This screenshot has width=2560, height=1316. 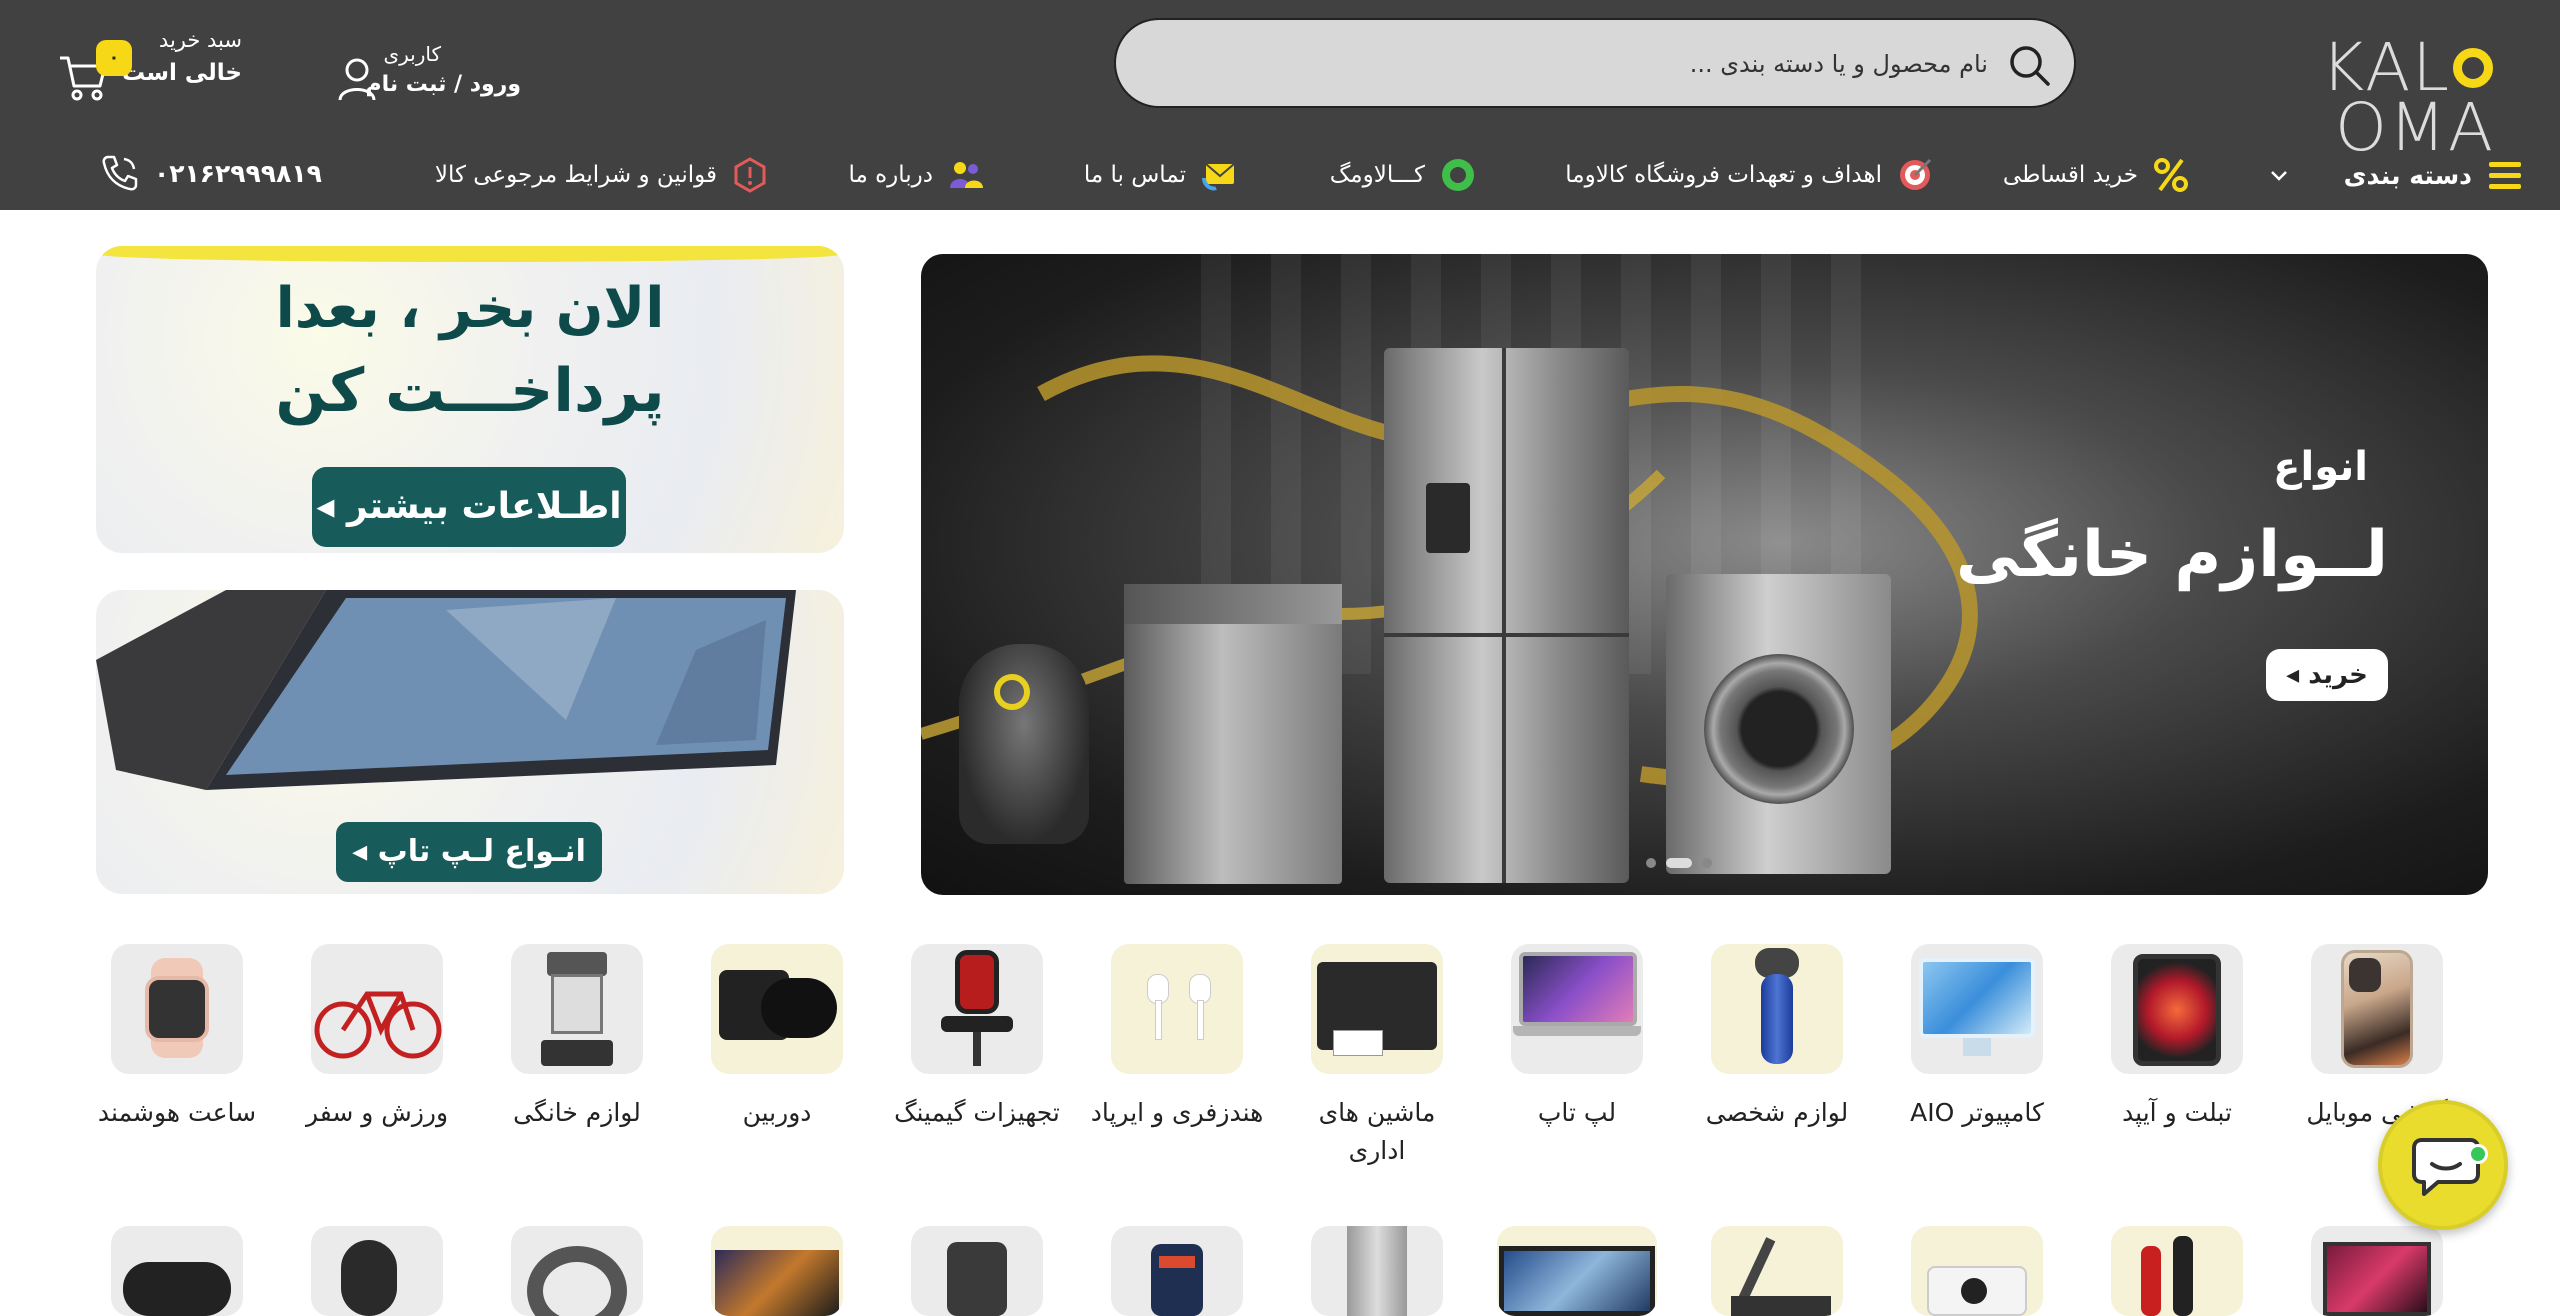 I want to click on phone-icon, so click(x=120, y=173).